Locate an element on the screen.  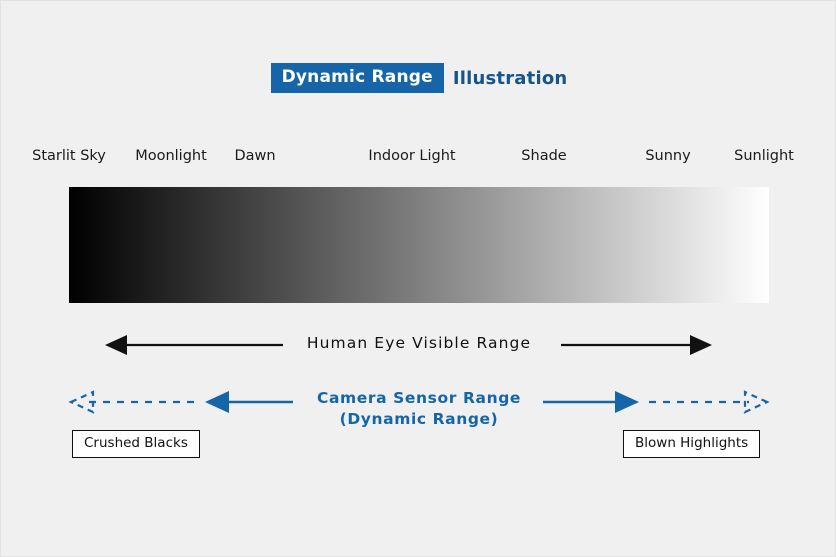
blown-highlights-dashed-arrow-icon is located at coordinates (709, 402).